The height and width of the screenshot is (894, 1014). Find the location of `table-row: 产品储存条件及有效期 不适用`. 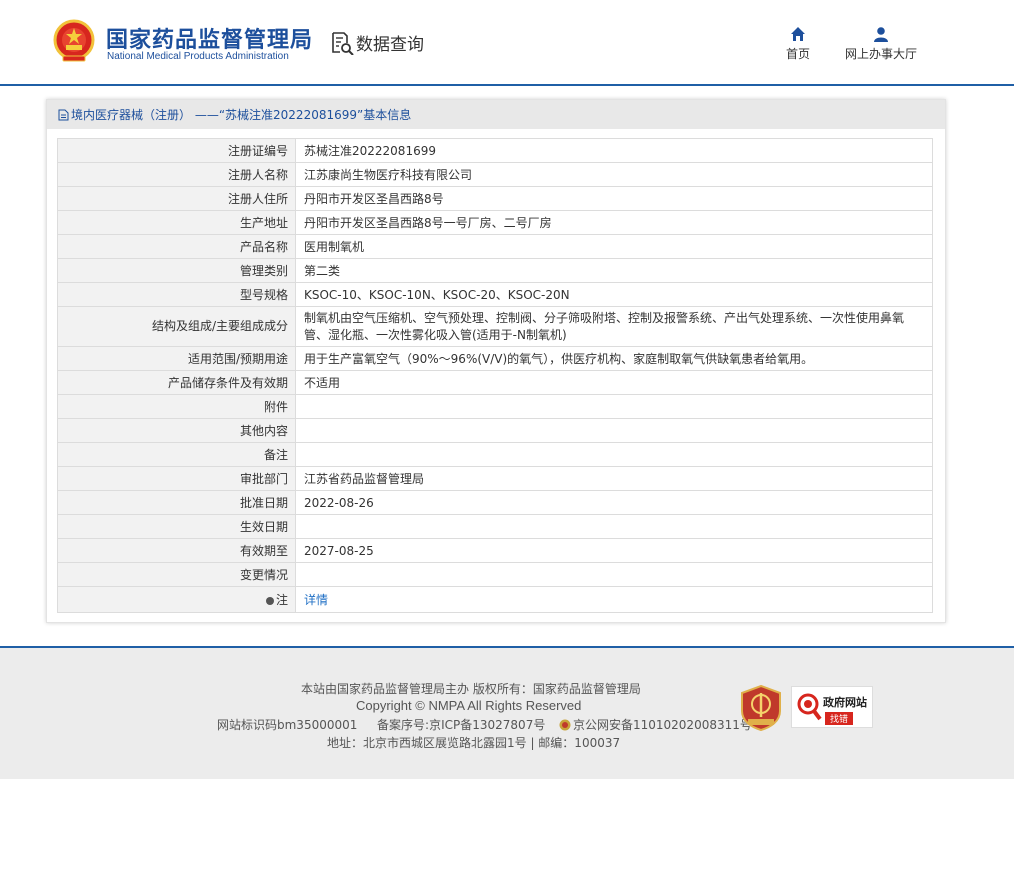

table-row: 产品储存条件及有效期 不适用 is located at coordinates (495, 382).